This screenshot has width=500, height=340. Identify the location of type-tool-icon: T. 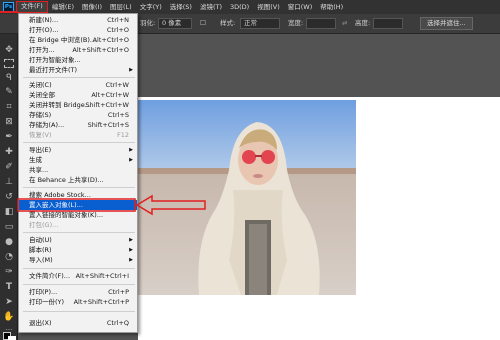
(9, 287).